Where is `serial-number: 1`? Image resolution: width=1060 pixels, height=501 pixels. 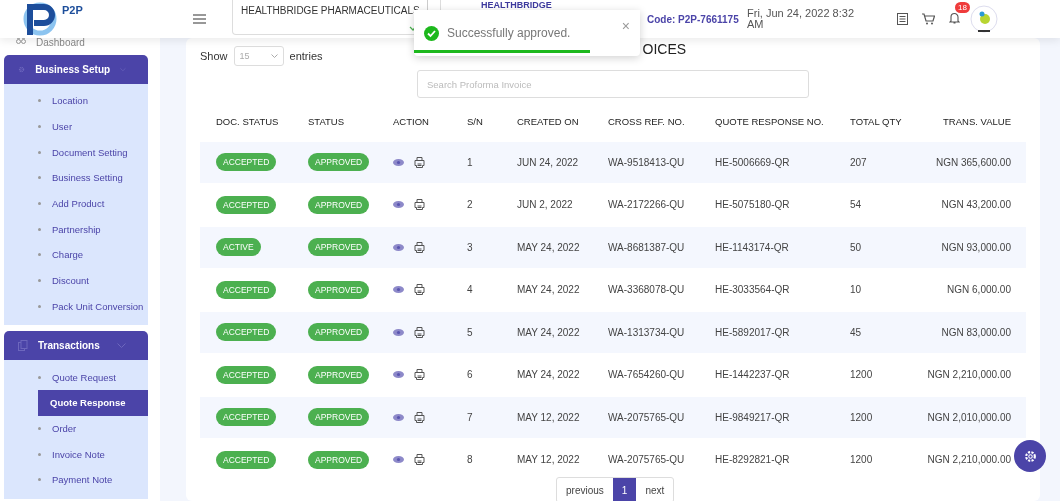
serial-number: 1 is located at coordinates (470, 162).